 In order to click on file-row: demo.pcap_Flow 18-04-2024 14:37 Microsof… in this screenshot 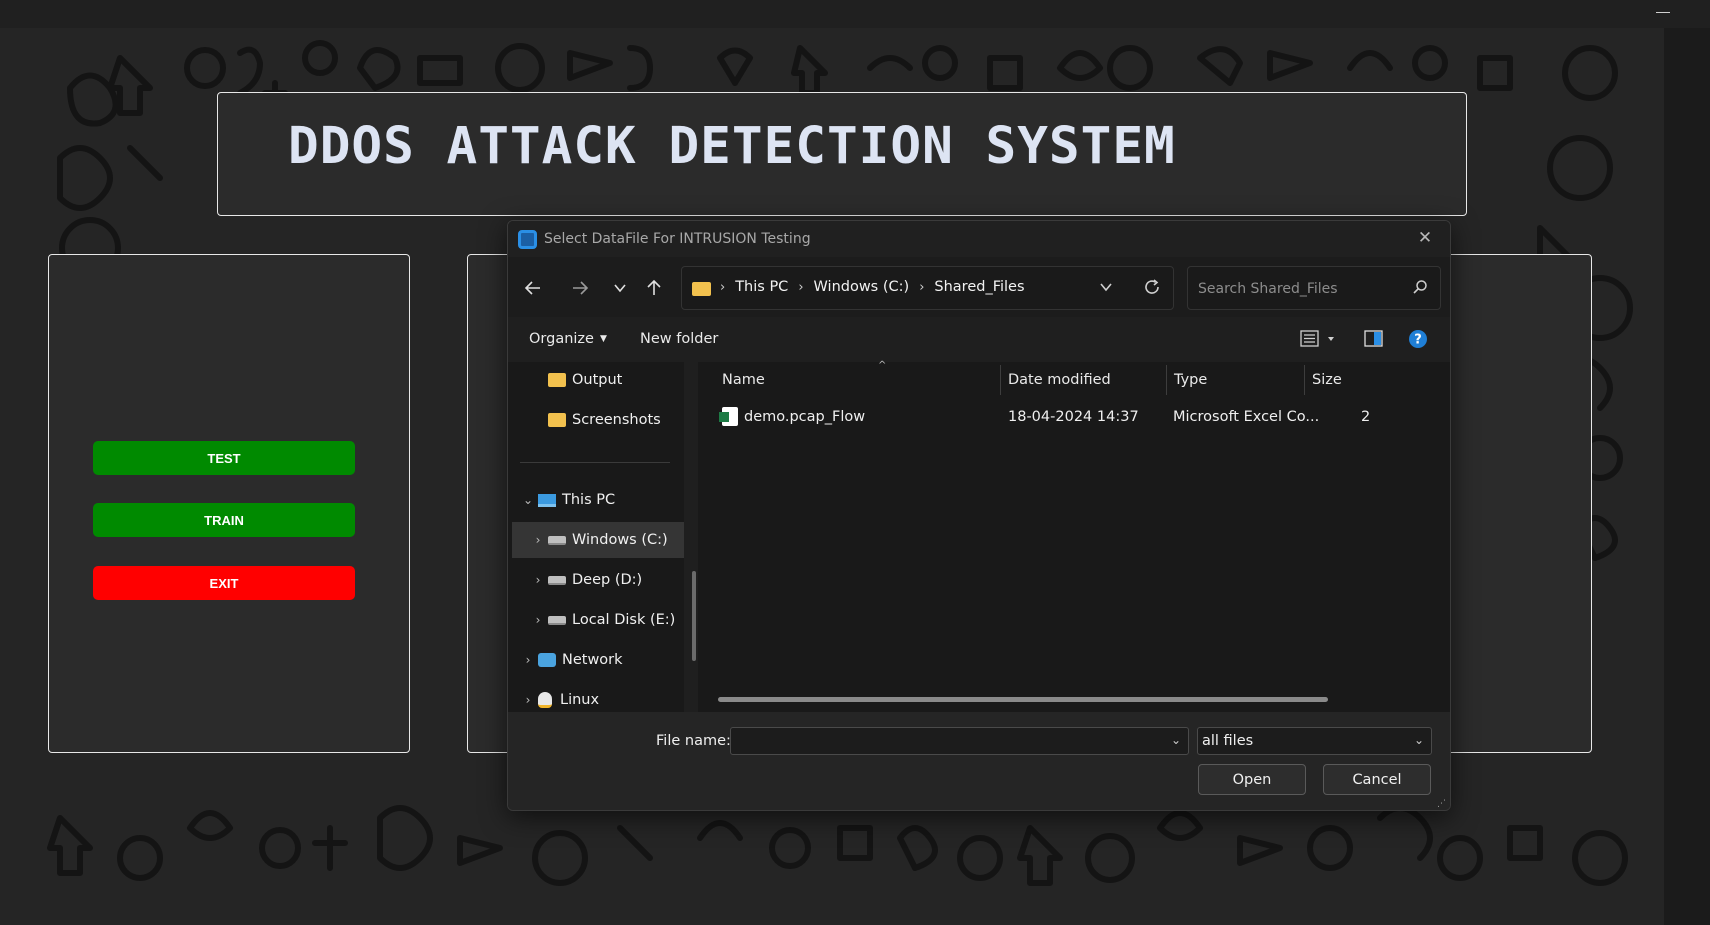, I will do `click(1074, 418)`.